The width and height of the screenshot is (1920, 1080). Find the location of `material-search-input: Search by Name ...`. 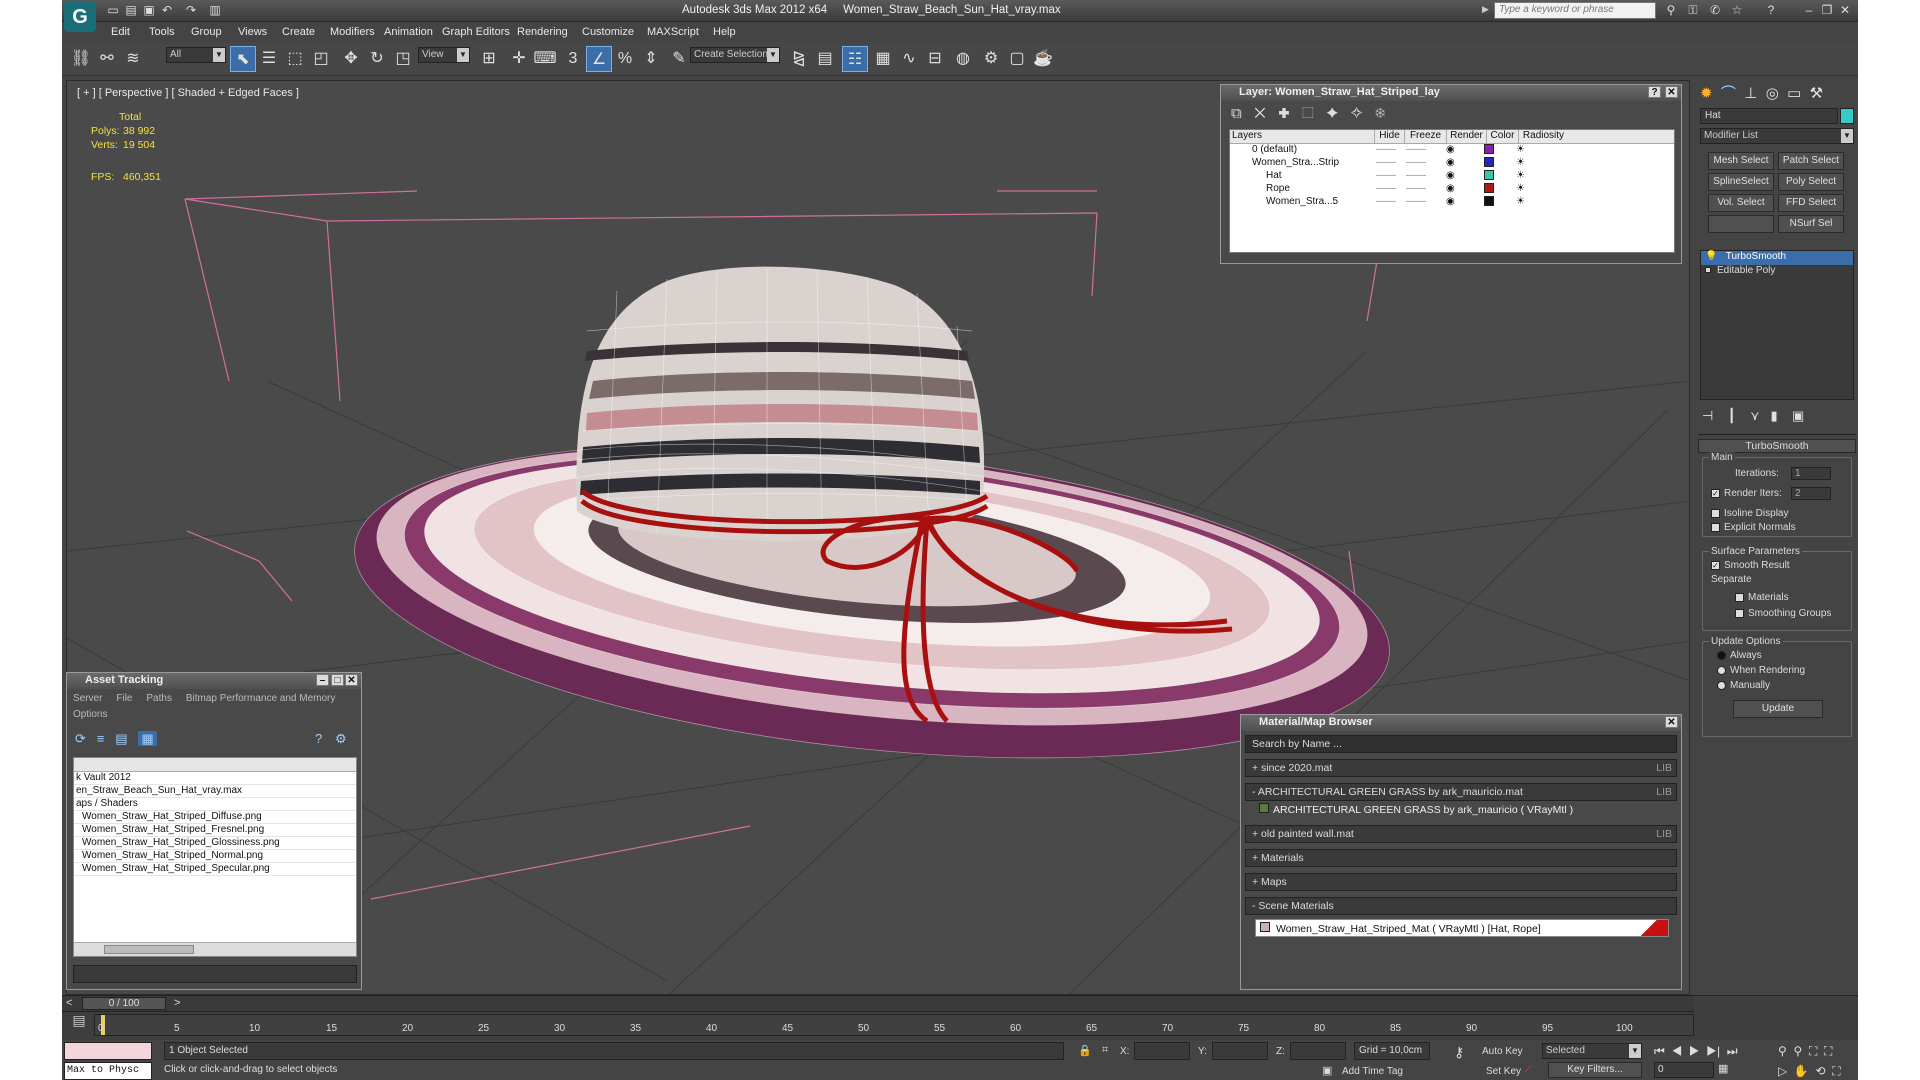

material-search-input: Search by Name ... is located at coordinates (1461, 744).